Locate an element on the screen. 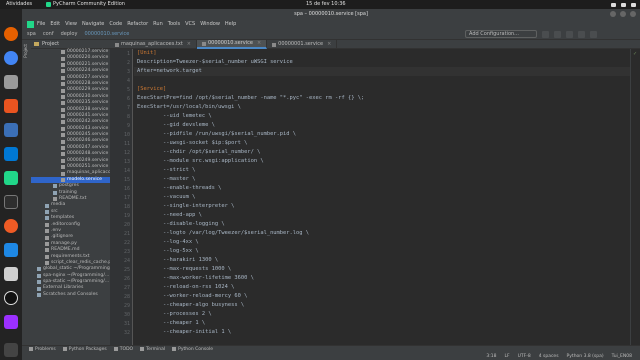 The width and height of the screenshot is (640, 360). show-apps-icon is located at coordinates (11, 350).